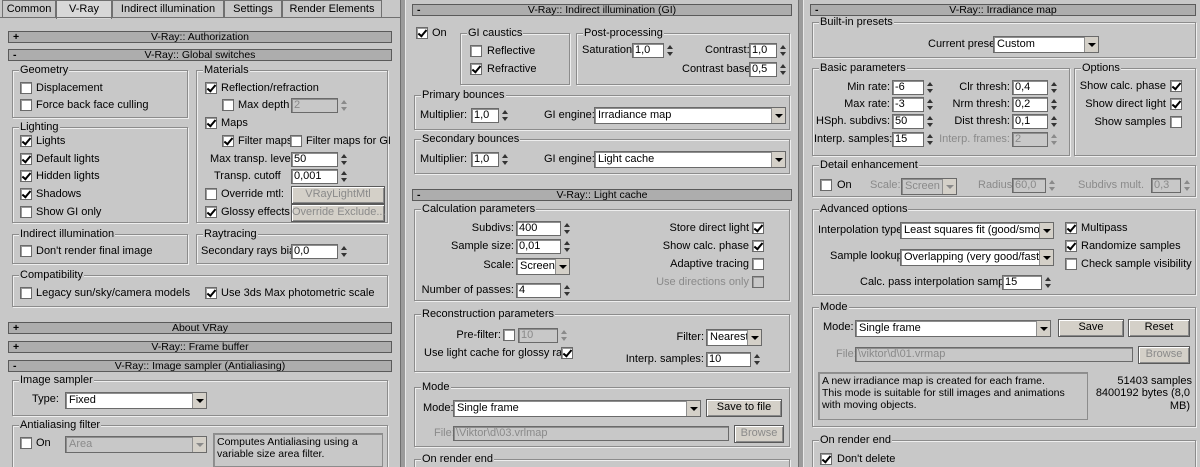 The width and height of the screenshot is (1200, 467). Describe the element at coordinates (1054, 104) in the screenshot. I see `nrm-thresh-arrows` at that location.